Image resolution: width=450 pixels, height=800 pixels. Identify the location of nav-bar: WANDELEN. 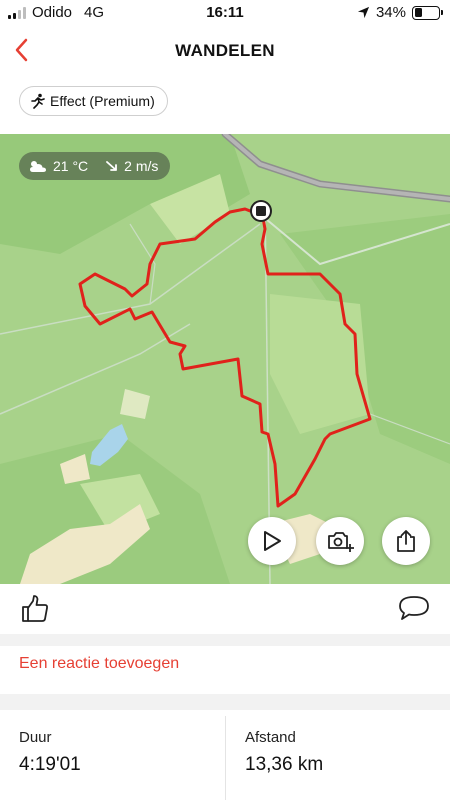
(225, 51).